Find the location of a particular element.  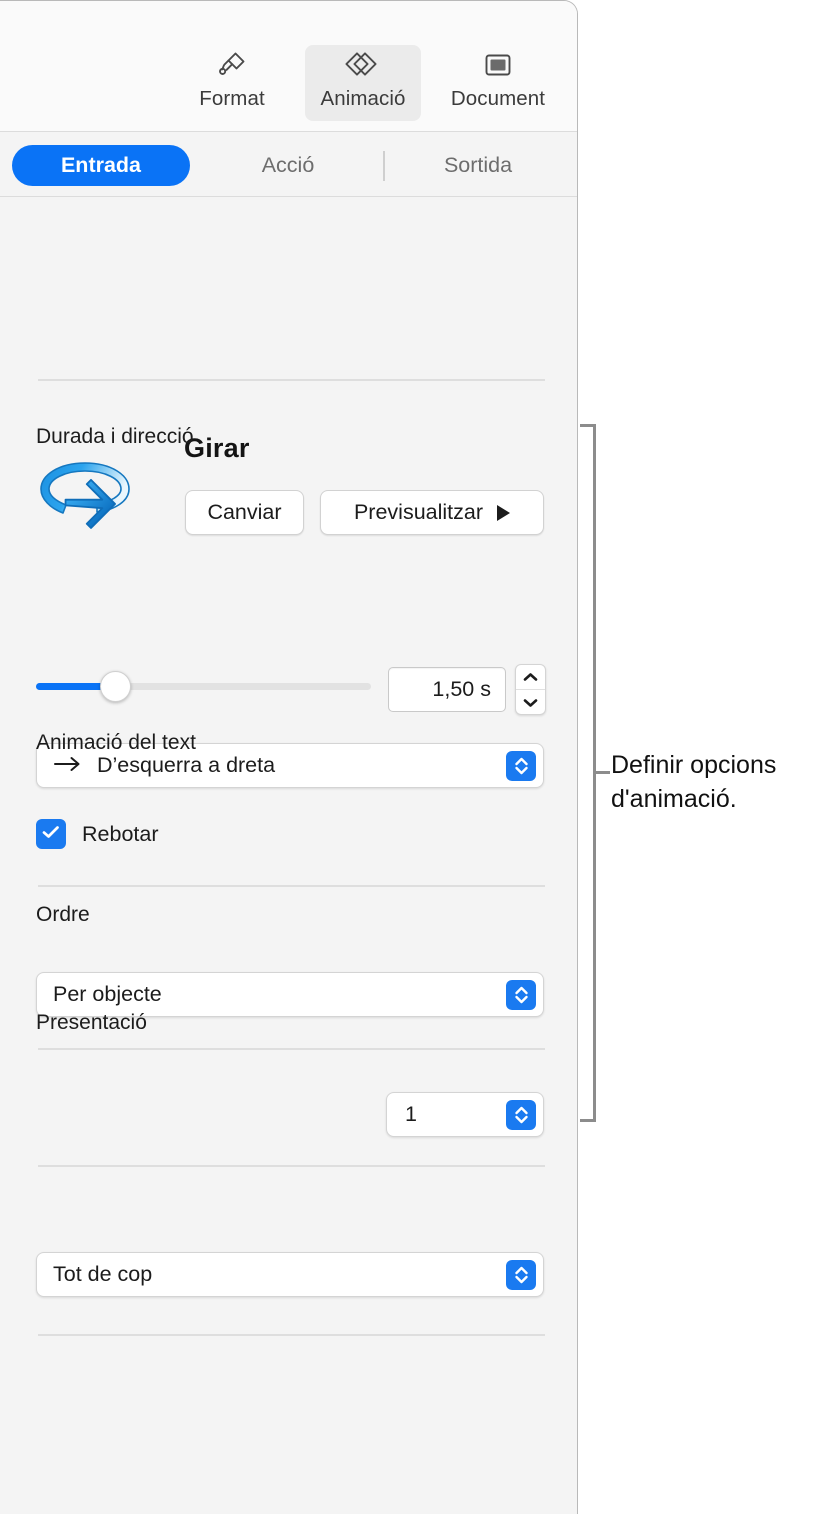

duration-stepper is located at coordinates (530, 689).